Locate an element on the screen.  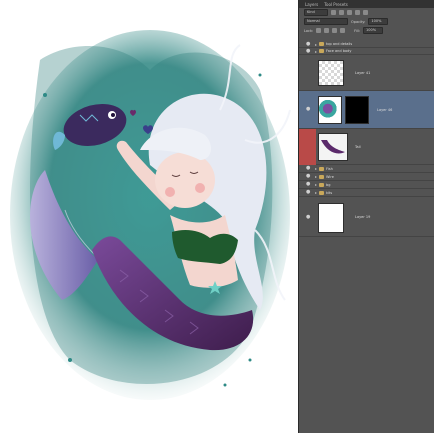
layer-name: Layer 41 is located at coordinates (363, 72).